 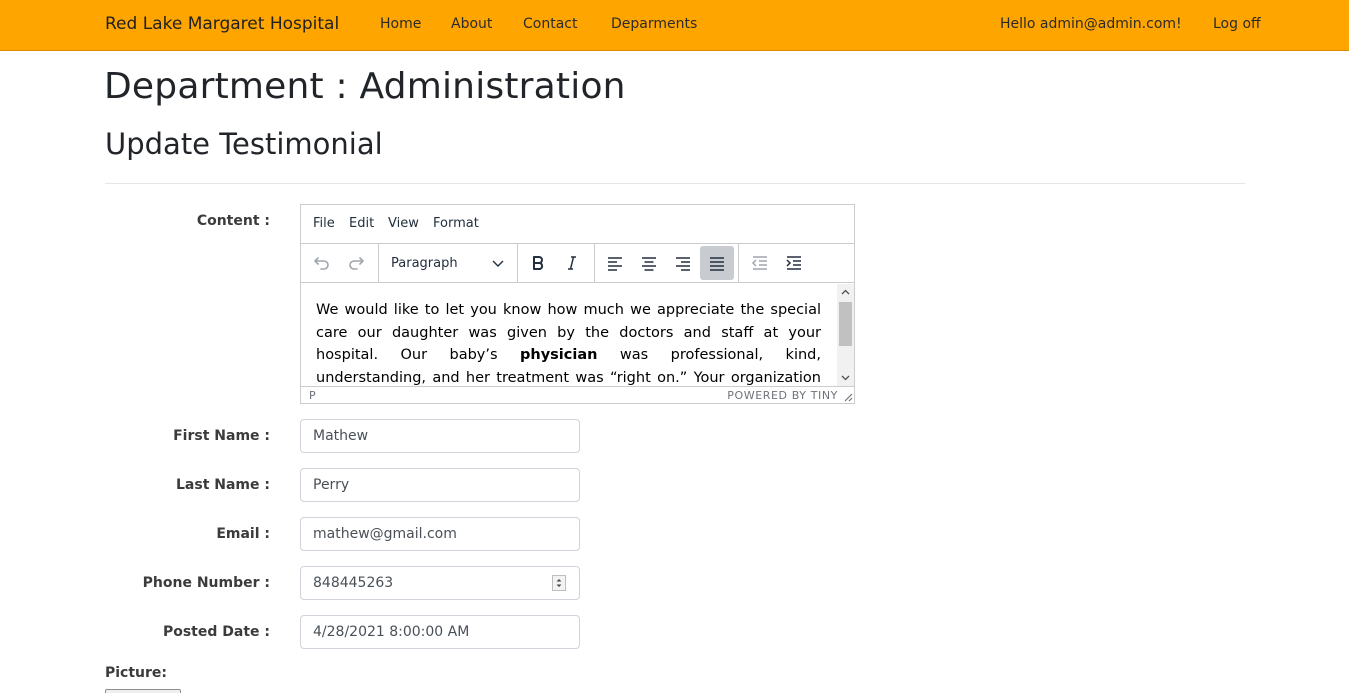 What do you see at coordinates (424, 263) in the screenshot?
I see `block-format-value: Paragraph` at bounding box center [424, 263].